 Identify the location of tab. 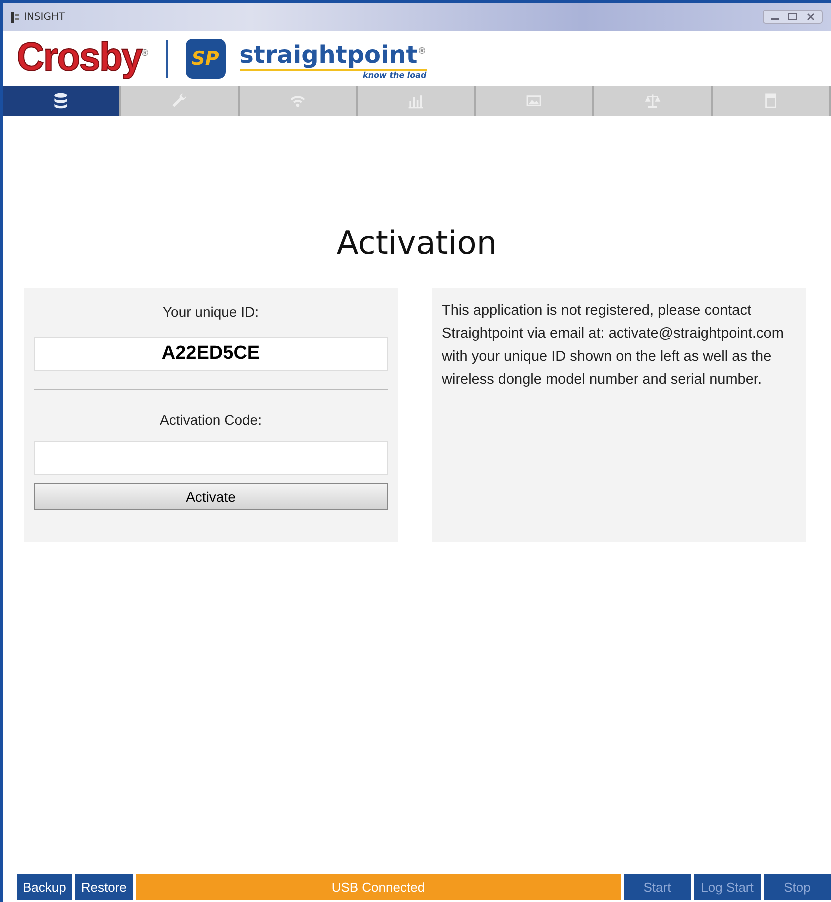
(61, 101).